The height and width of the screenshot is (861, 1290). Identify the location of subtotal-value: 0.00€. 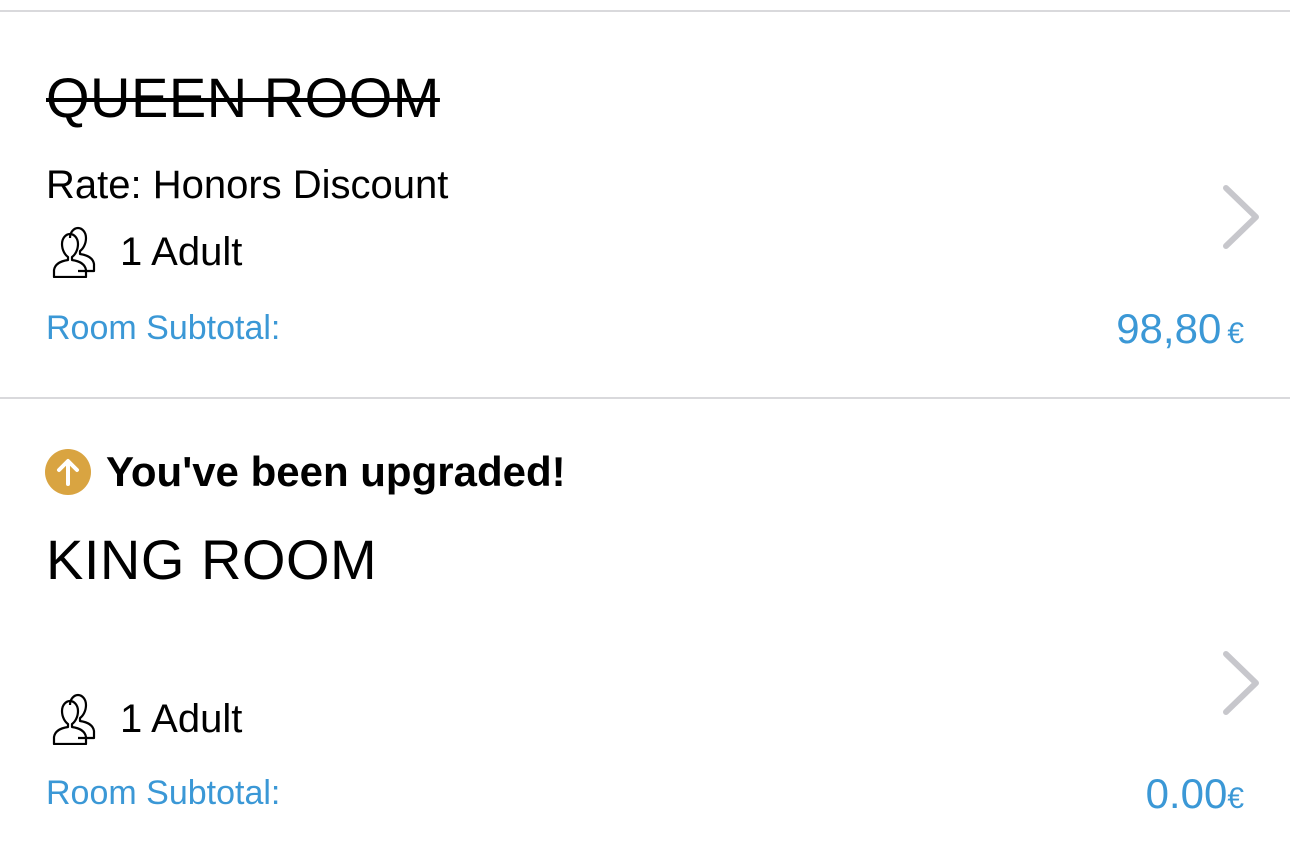
(1195, 796).